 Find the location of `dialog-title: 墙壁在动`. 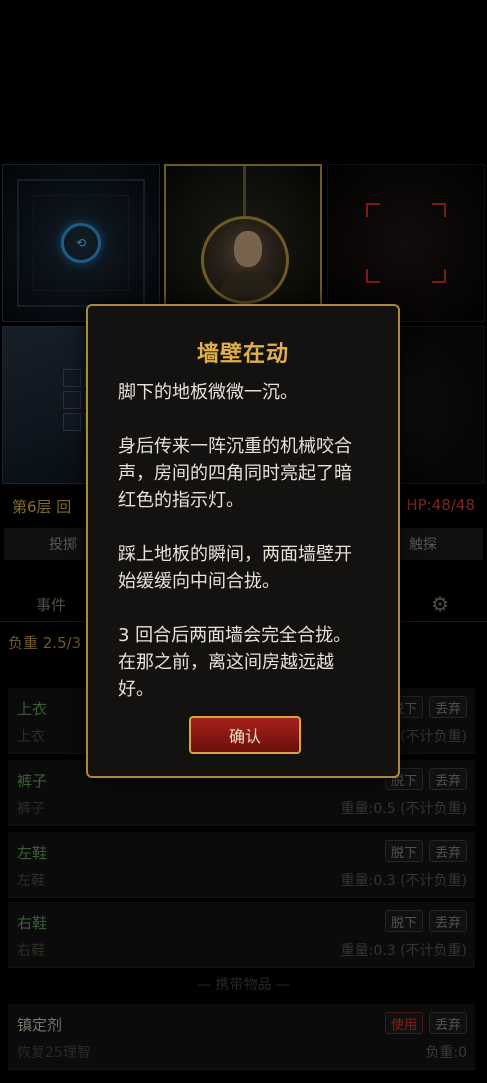

dialog-title: 墙壁在动 is located at coordinates (242, 354).